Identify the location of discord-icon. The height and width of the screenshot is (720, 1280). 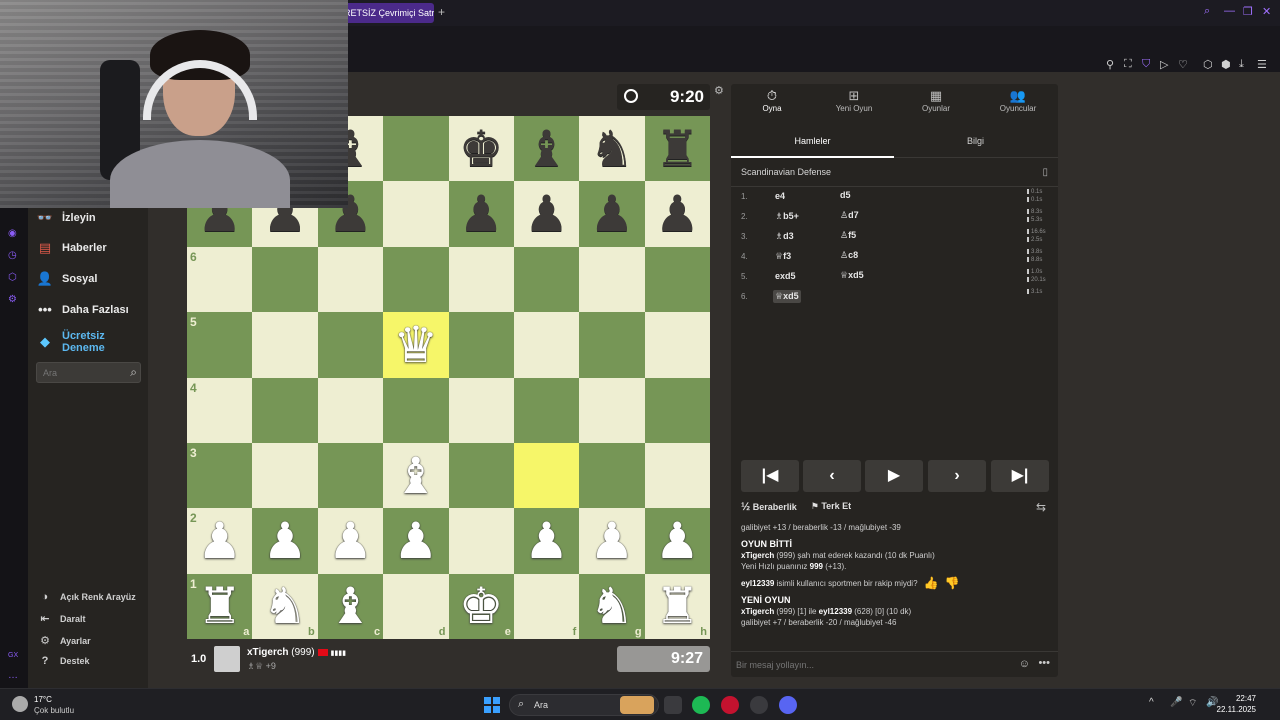
(788, 705).